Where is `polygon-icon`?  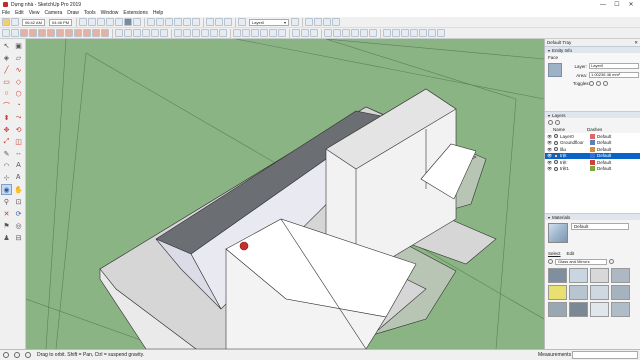 polygon-icon is located at coordinates (105, 33).